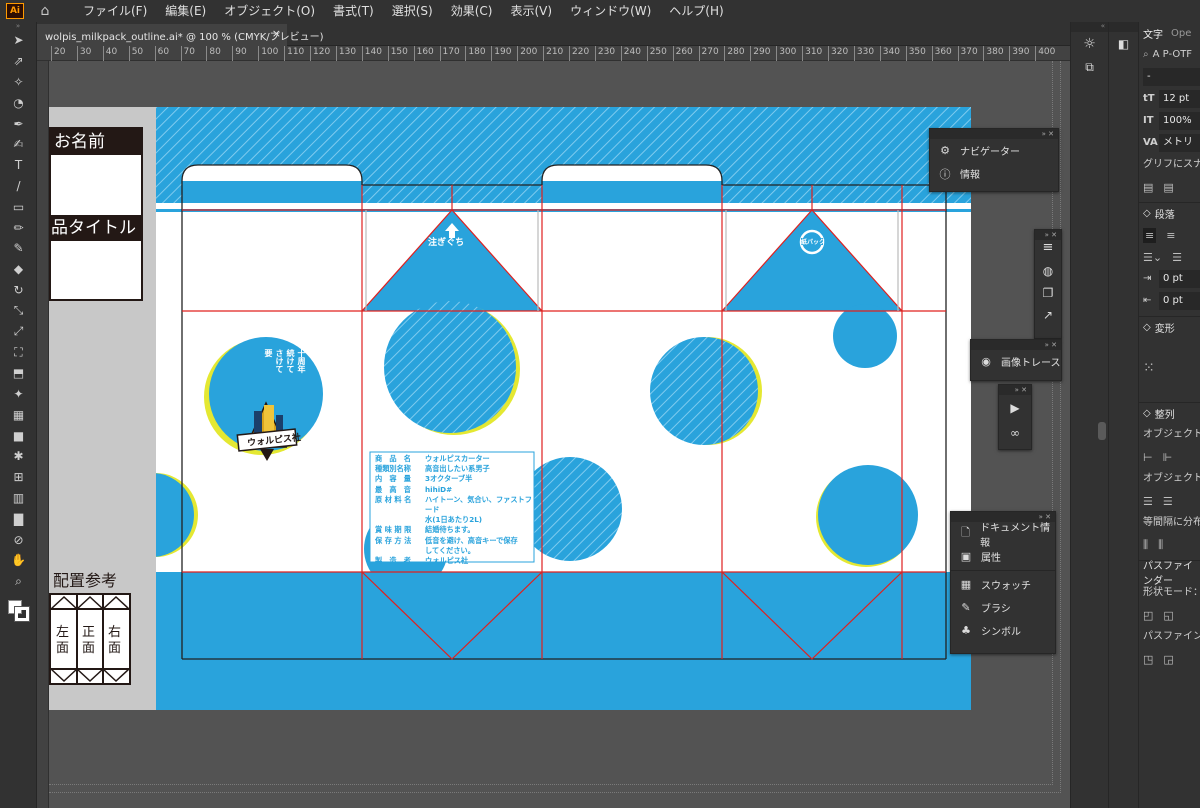 The width and height of the screenshot is (1200, 808). I want to click on slice-tool-icon: ⊘, so click(18, 539).